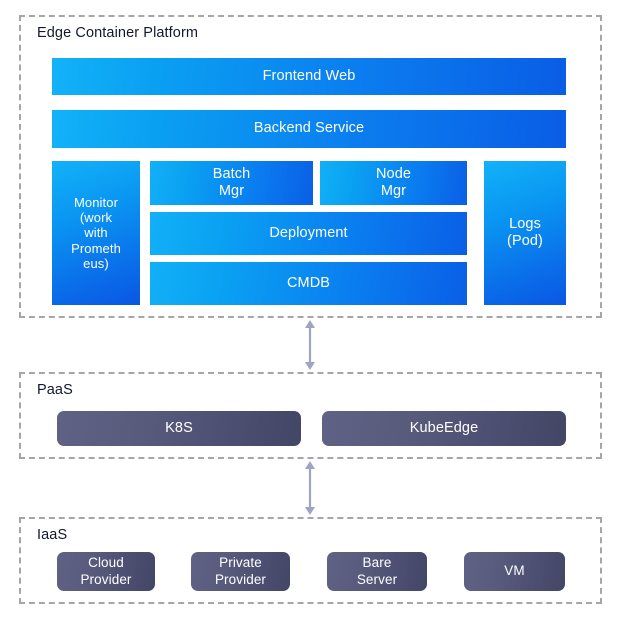 This screenshot has height=626, width=620. Describe the element at coordinates (96, 202) in the screenshot. I see `box-monitor-label-line1: Monitor` at that location.